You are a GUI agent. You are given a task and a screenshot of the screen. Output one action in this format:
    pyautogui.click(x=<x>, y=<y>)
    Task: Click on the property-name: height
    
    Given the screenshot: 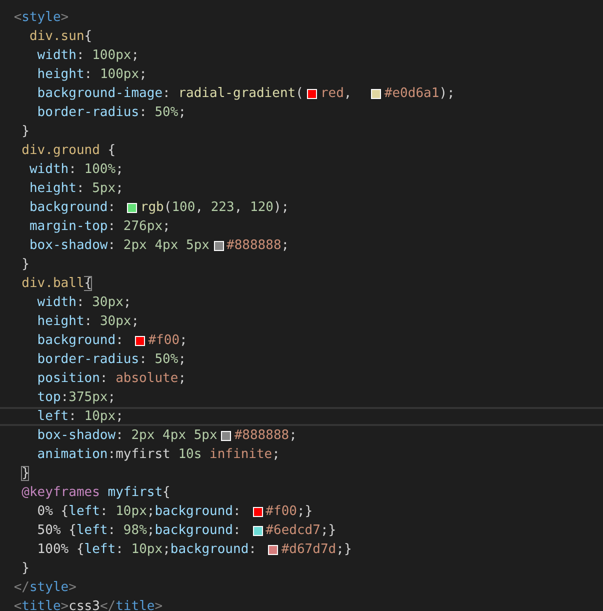 What is the action you would take?
    pyautogui.click(x=60, y=321)
    